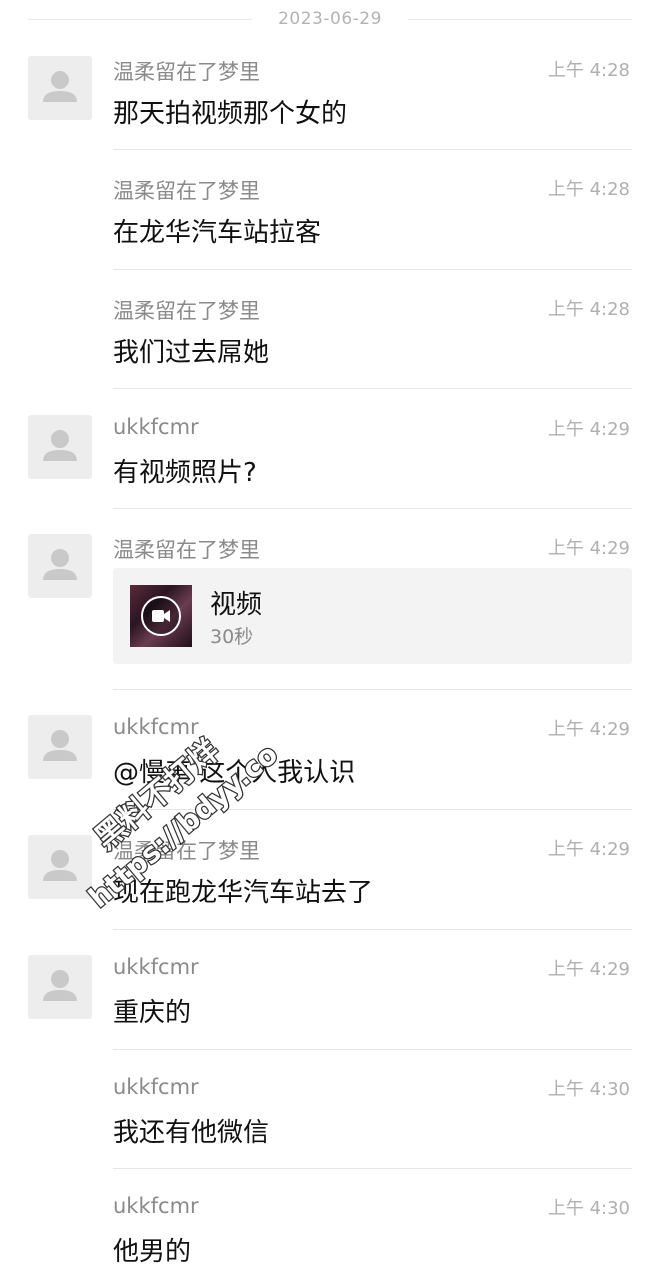  I want to click on date-separator: 2023-06-29, so click(330, 19).